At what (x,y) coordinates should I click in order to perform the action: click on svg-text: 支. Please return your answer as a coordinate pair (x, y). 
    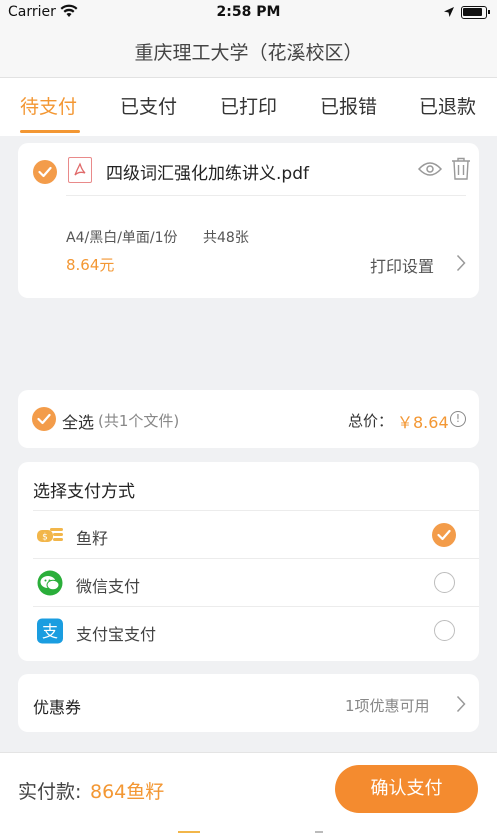
    Looking at the image, I should click on (50, 631).